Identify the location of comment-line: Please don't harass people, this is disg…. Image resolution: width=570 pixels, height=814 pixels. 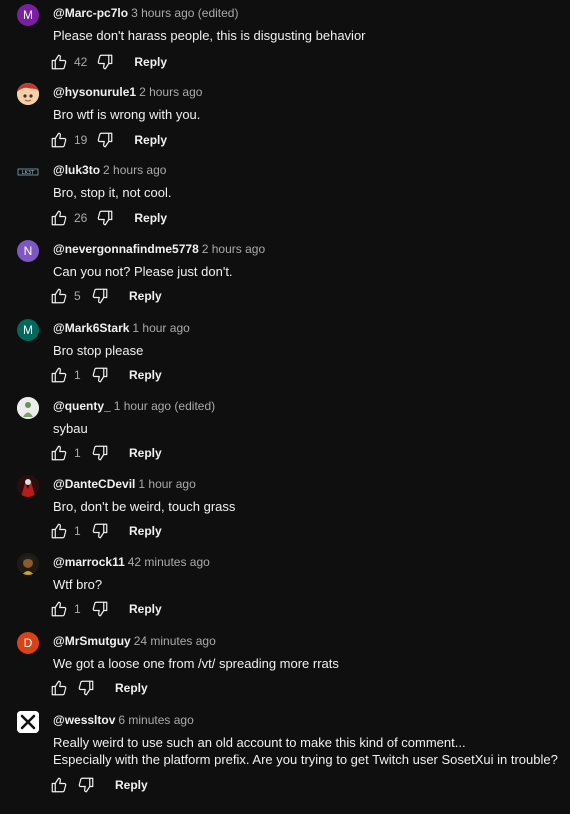
(209, 35).